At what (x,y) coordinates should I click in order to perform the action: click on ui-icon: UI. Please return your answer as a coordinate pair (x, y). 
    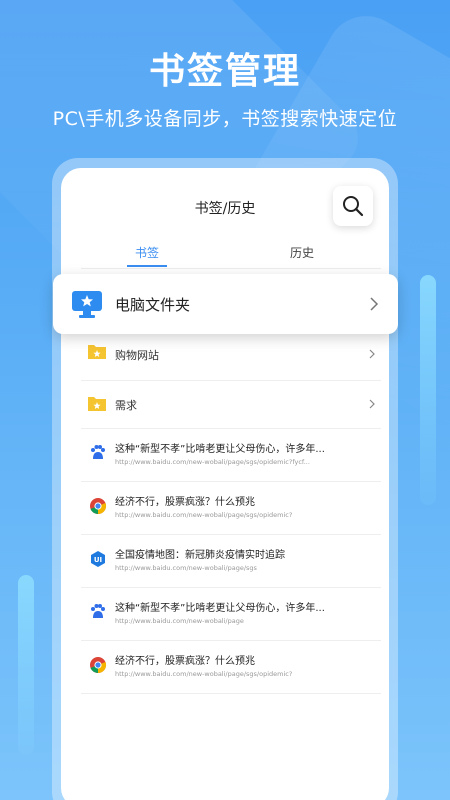
    Looking at the image, I should click on (98, 559).